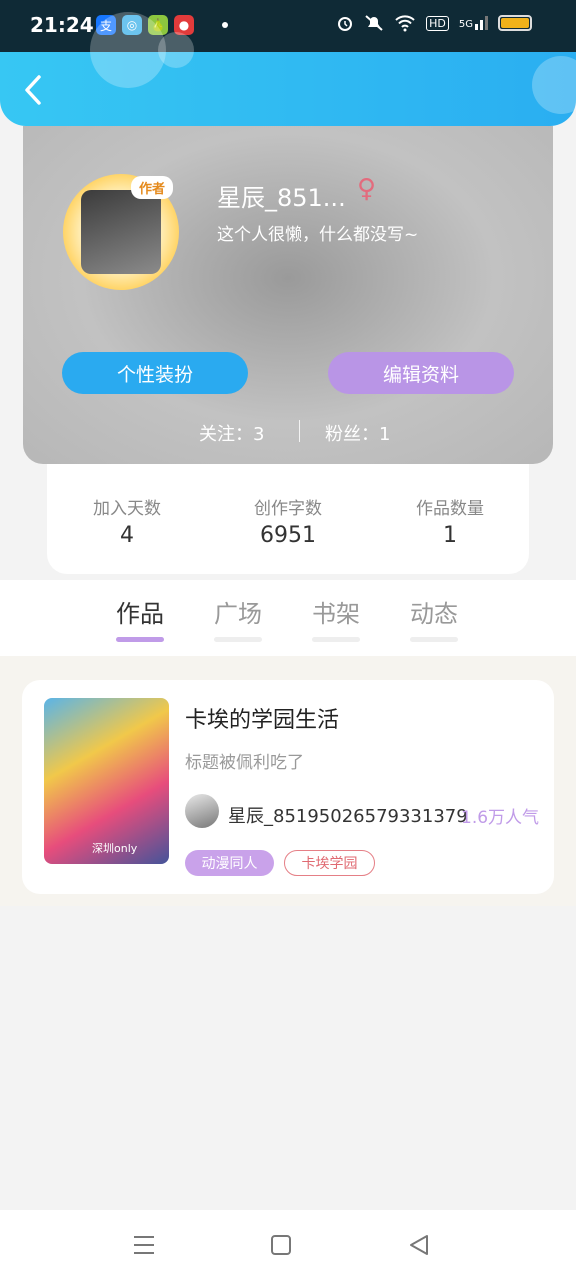  I want to click on mute-icon, so click(374, 23).